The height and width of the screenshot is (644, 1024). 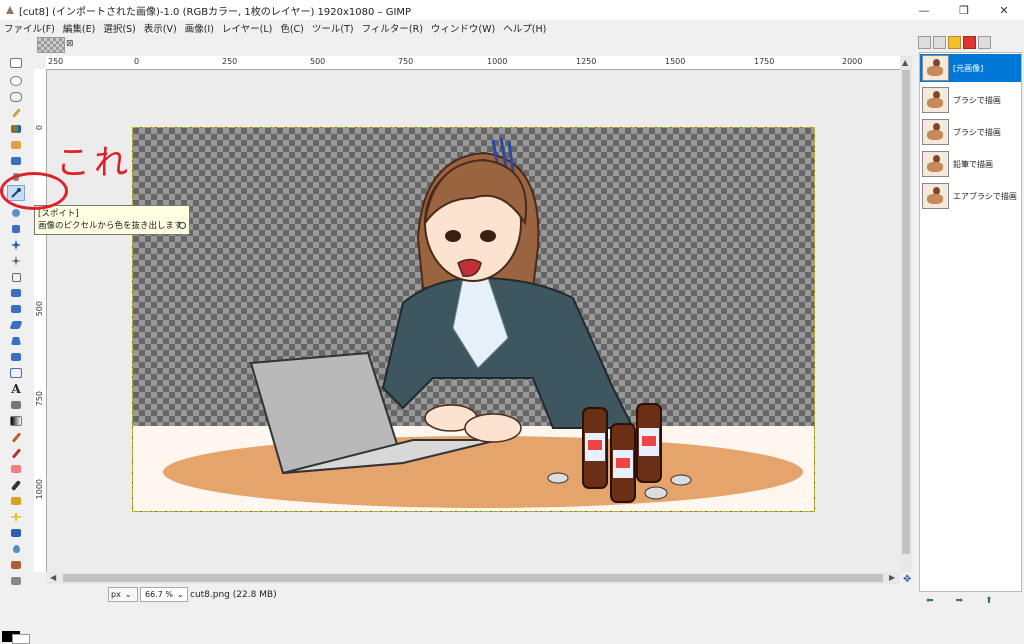 What do you see at coordinates (16, 81) in the screenshot?
I see `ellipse-select-tool-icon` at bounding box center [16, 81].